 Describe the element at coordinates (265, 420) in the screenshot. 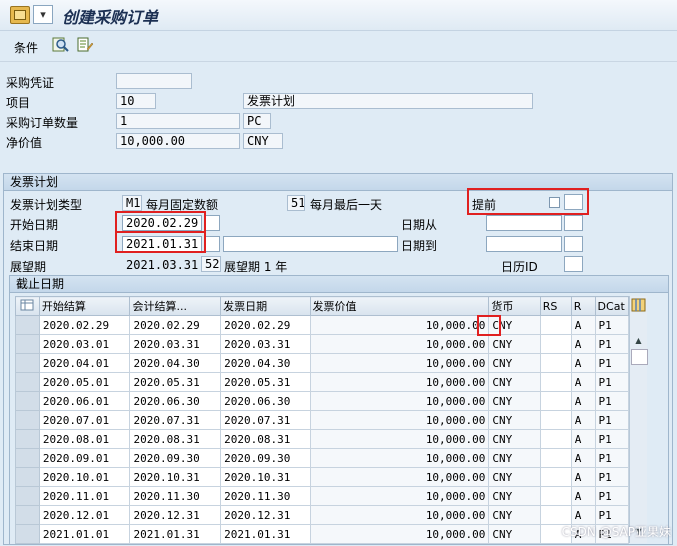

I see `cell-invoice-date: 2020.07.31` at that location.